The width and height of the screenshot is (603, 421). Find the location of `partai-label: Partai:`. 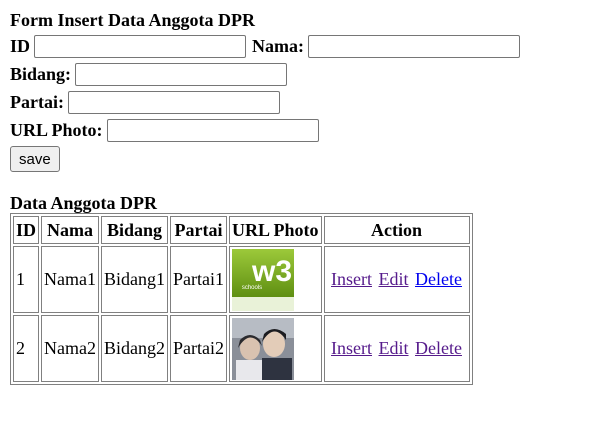

partai-label: Partai: is located at coordinates (37, 102).